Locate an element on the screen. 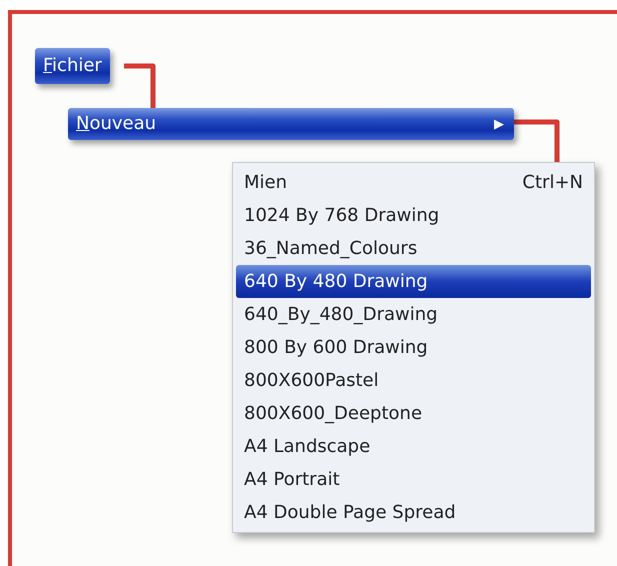 Image resolution: width=617 pixels, height=566 pixels. menu-item: 800X600_Deeptone is located at coordinates (413, 413).